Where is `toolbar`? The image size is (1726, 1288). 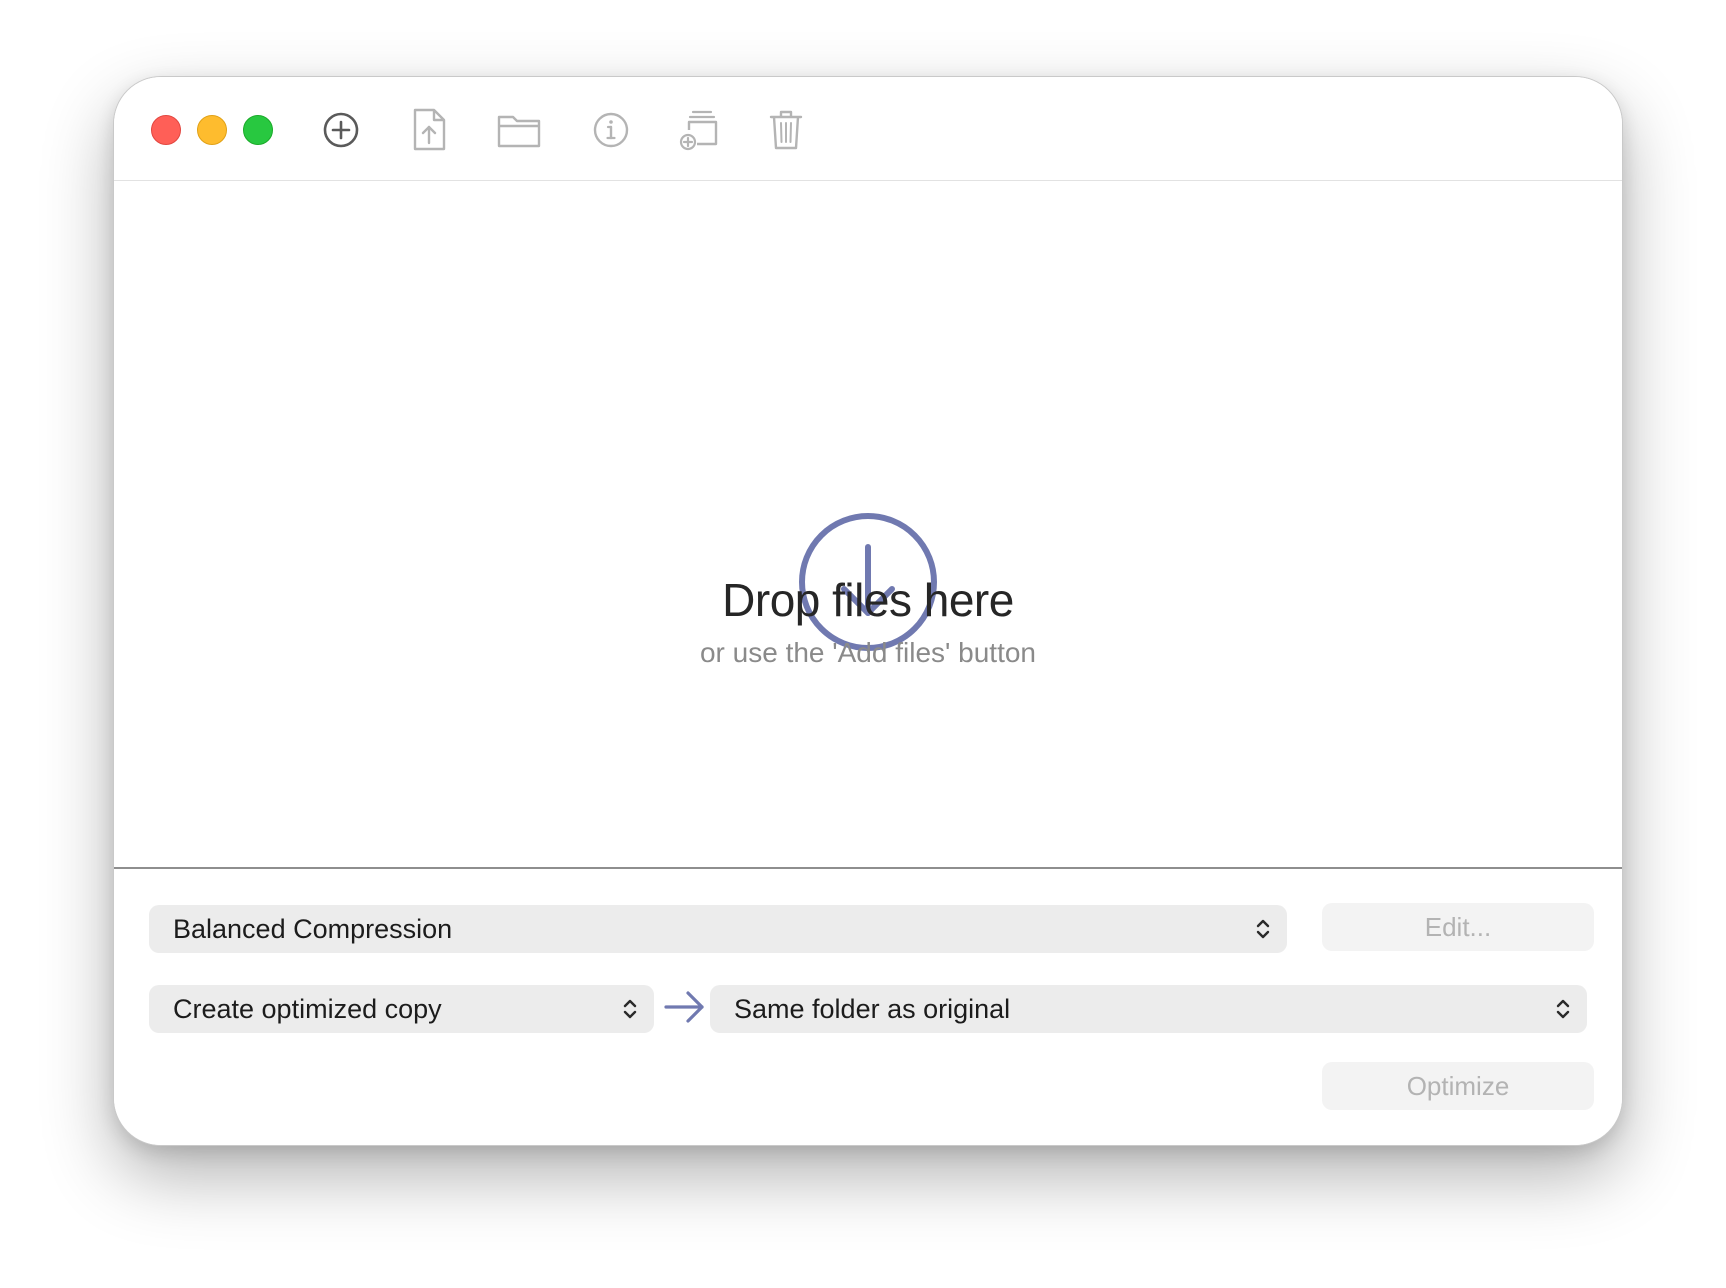
toolbar is located at coordinates (868, 129).